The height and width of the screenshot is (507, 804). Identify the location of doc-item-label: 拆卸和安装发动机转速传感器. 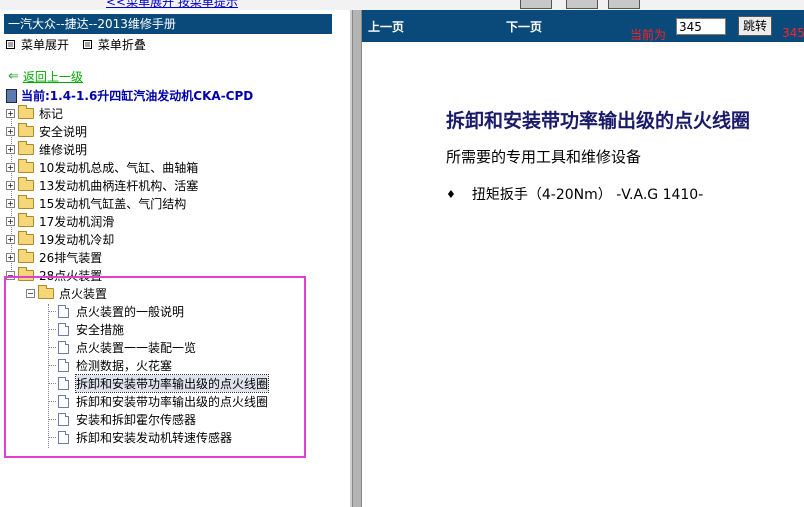
(154, 437).